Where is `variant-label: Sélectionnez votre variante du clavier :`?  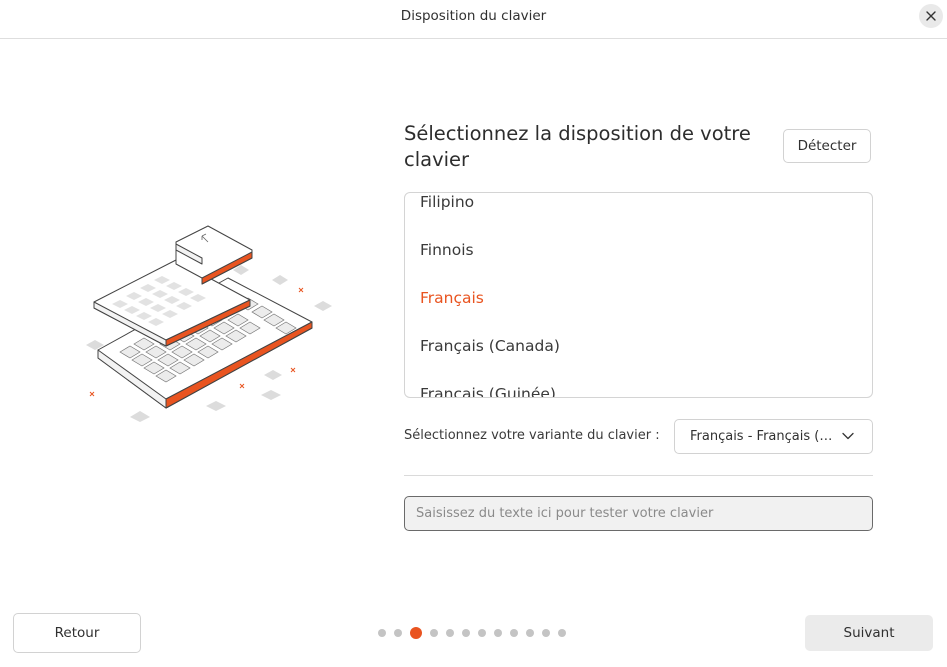 variant-label: Sélectionnez votre variante du clavier : is located at coordinates (532, 435).